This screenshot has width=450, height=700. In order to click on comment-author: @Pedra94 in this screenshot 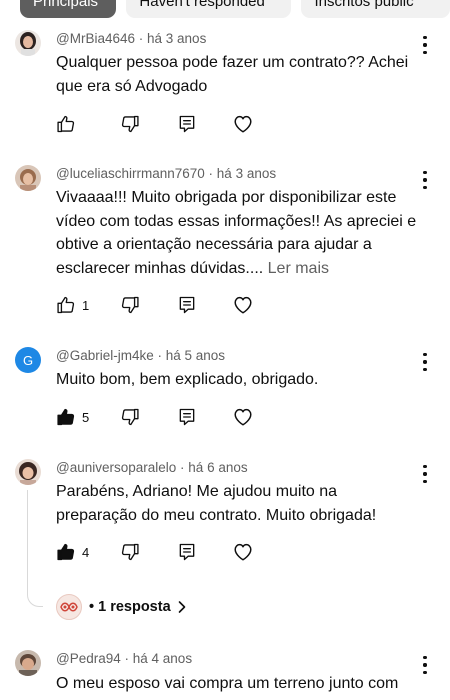, I will do `click(88, 658)`.